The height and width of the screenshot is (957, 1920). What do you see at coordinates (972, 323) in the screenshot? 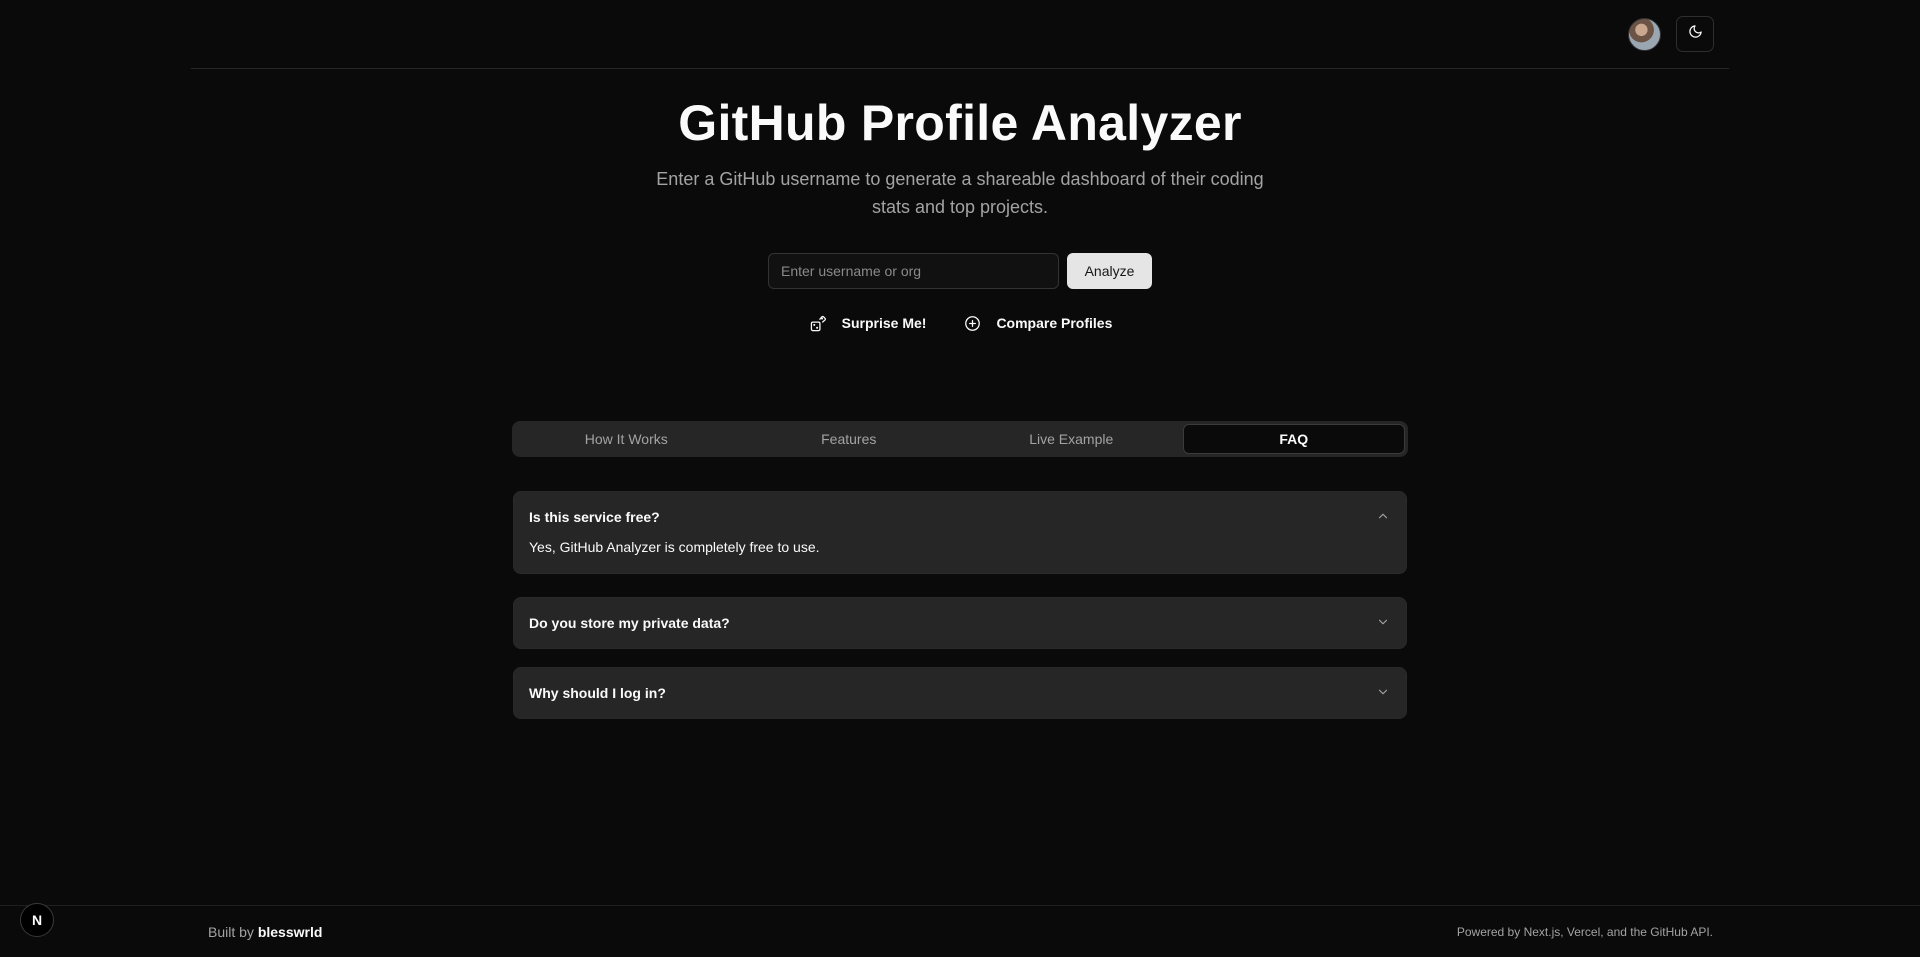
I see `plus-circle-icon` at bounding box center [972, 323].